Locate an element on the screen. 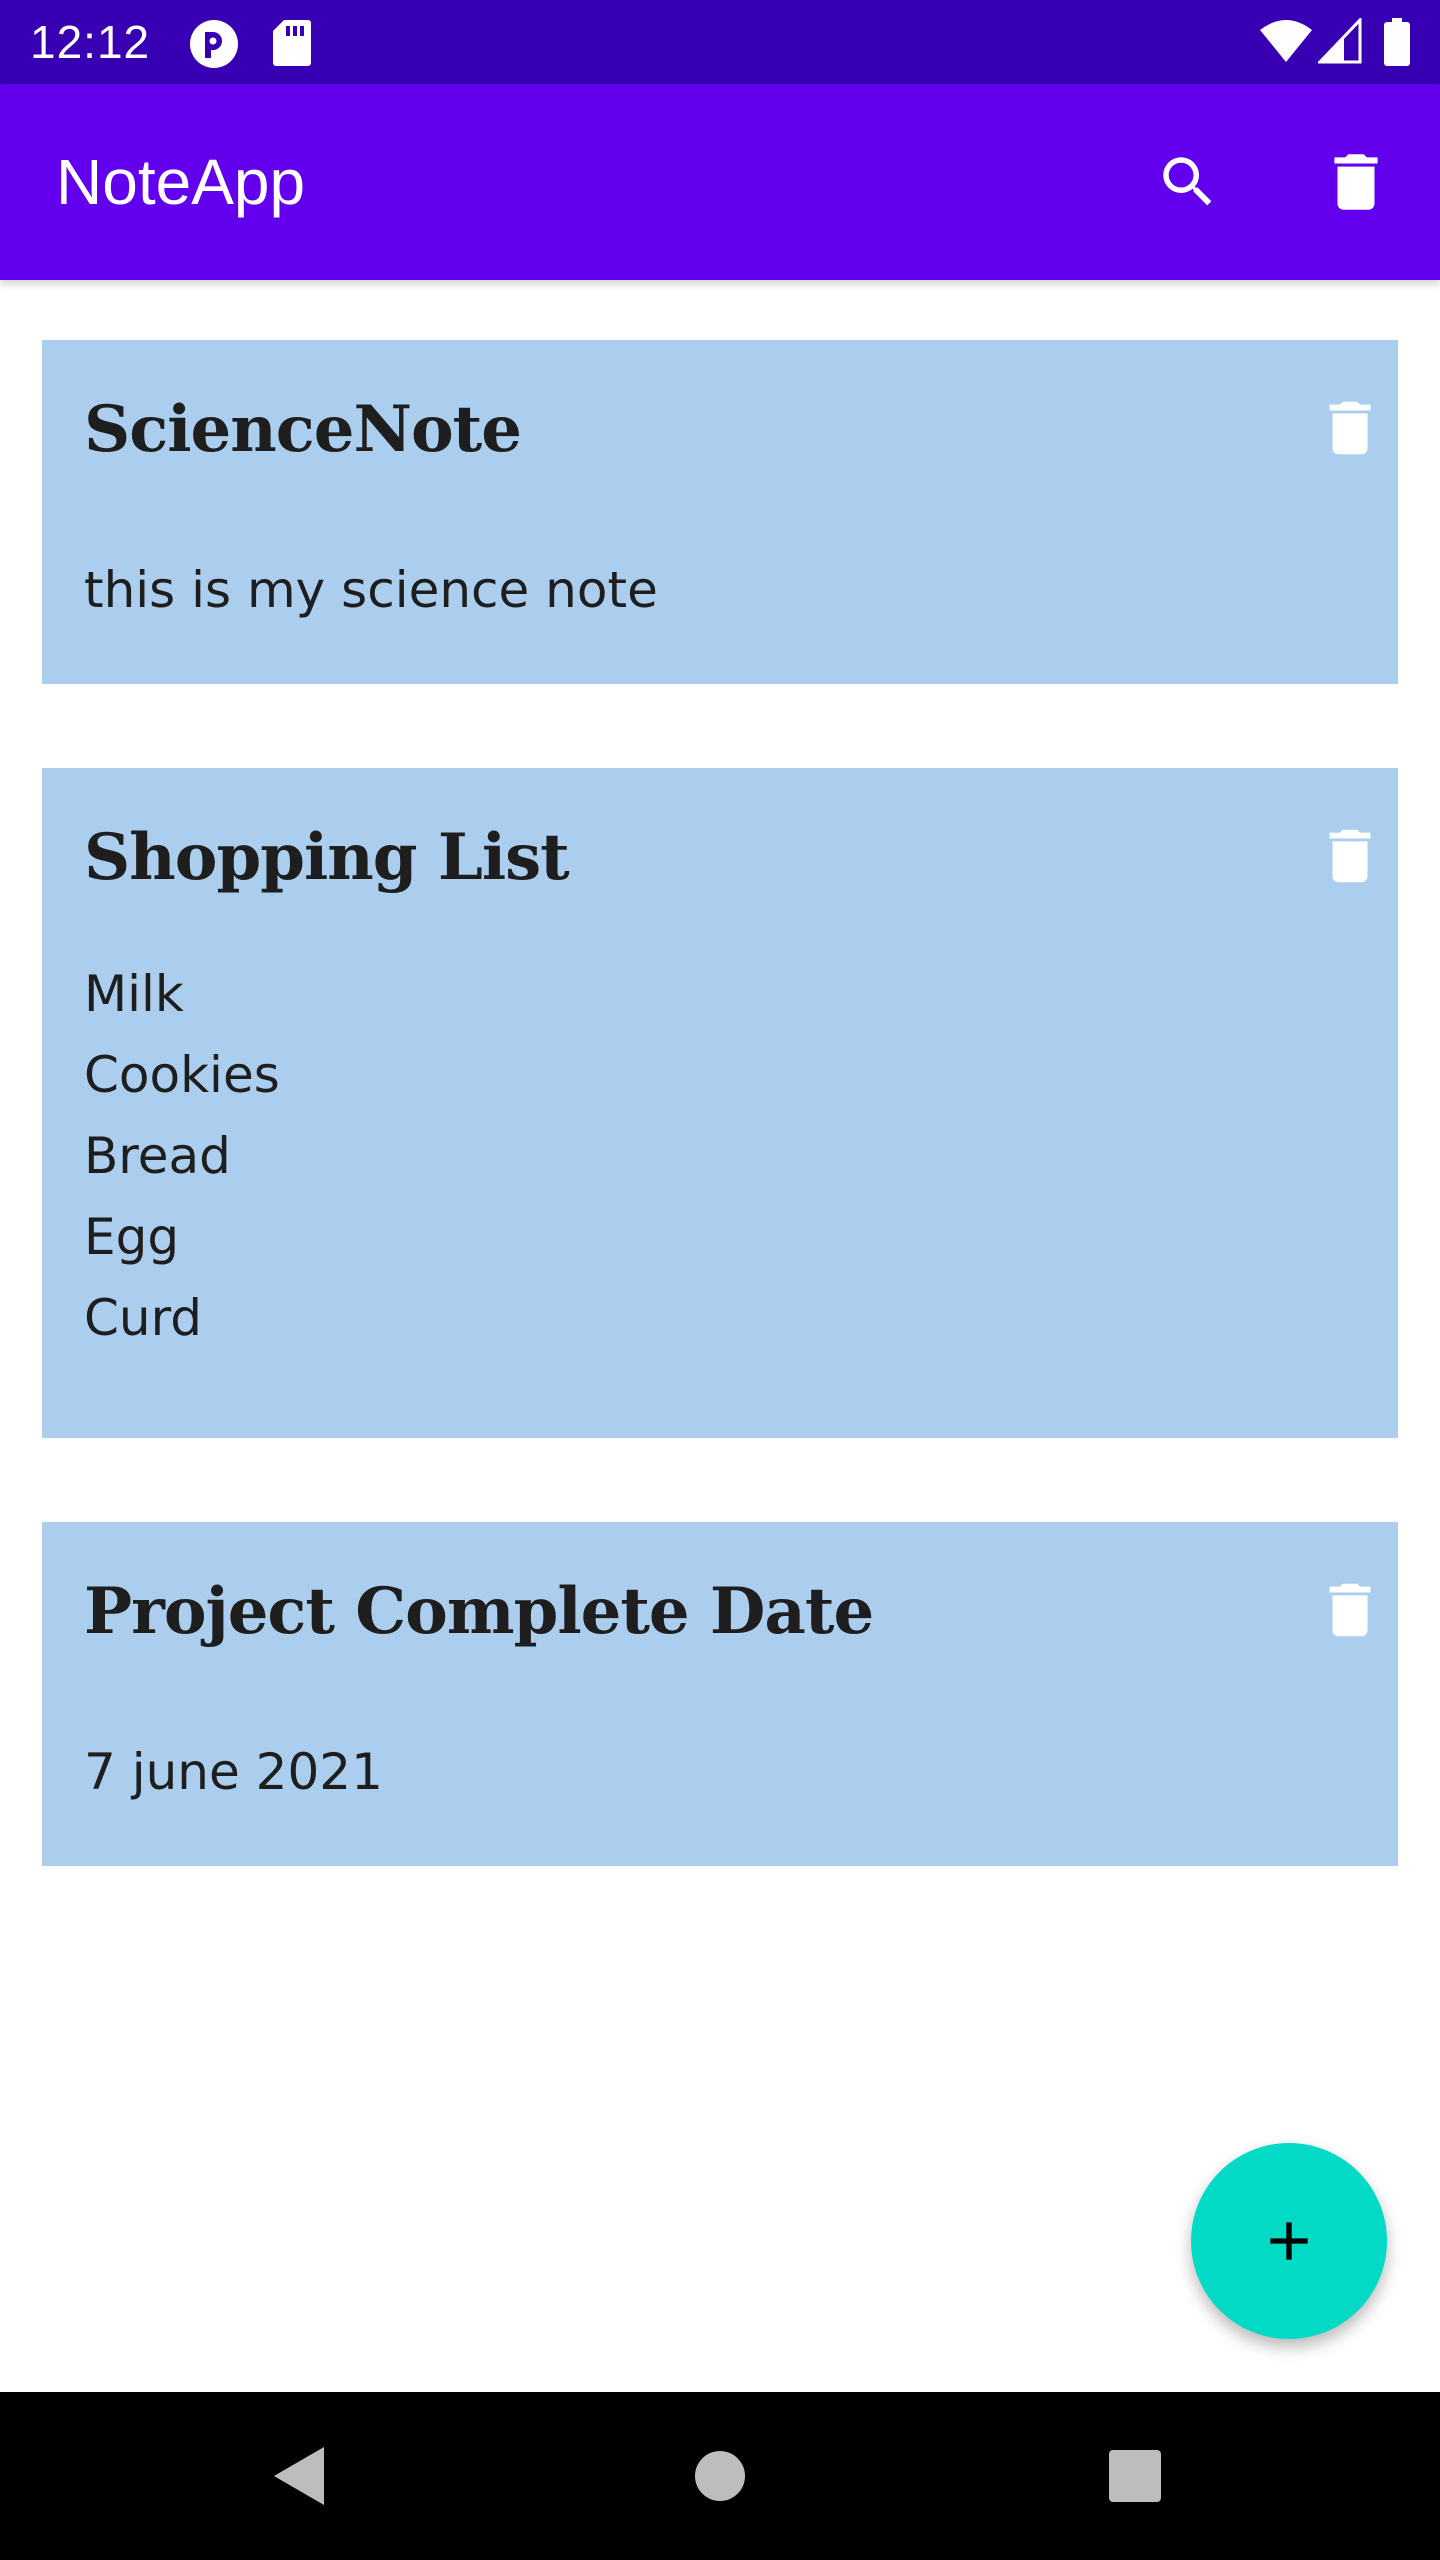  note-card: Project Complete Date 7 june 2021 is located at coordinates (720, 1694).